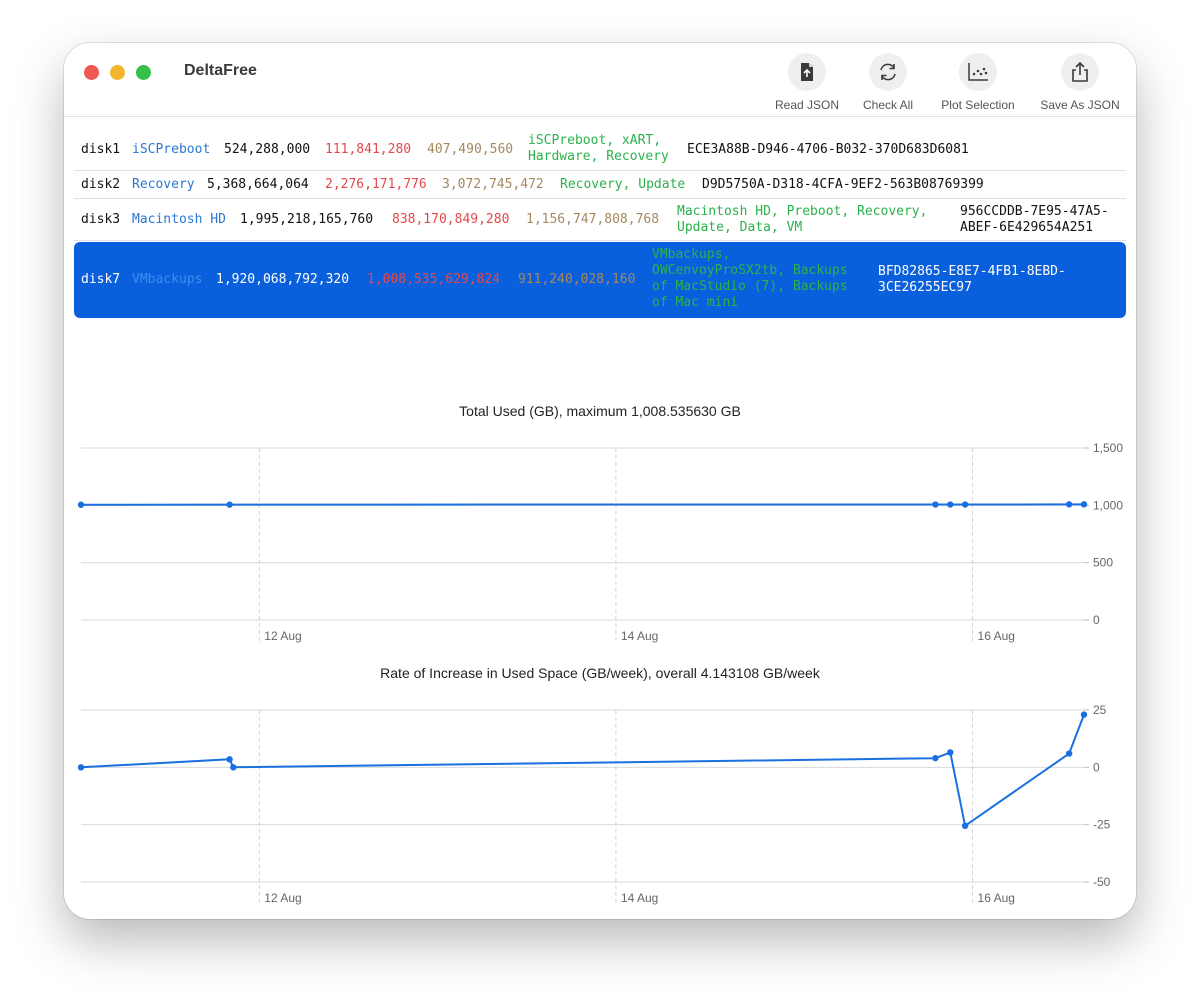  What do you see at coordinates (171, 149) in the screenshot?
I see `disk-name: iSCPreboot` at bounding box center [171, 149].